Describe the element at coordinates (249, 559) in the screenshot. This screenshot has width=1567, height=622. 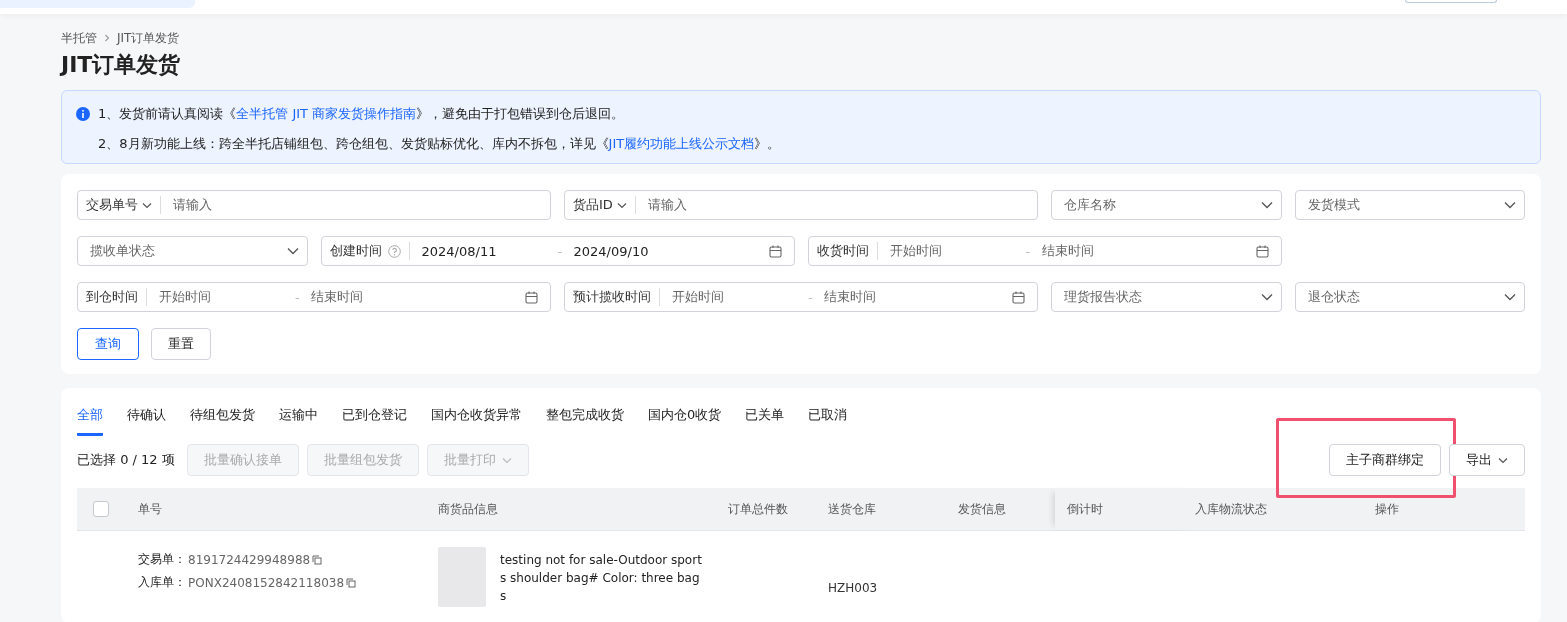
I see `trade-number: 8191724429948988` at that location.